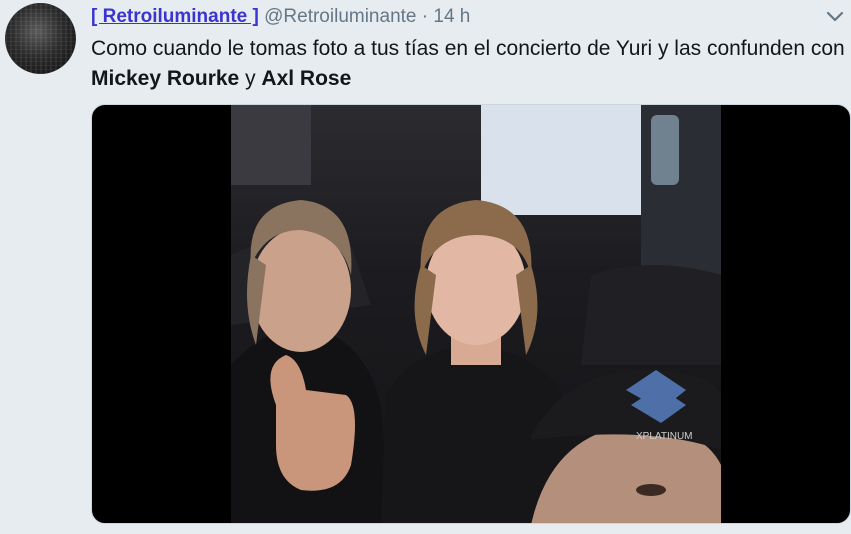 This screenshot has width=851, height=534. I want to click on avatar, so click(40, 38).